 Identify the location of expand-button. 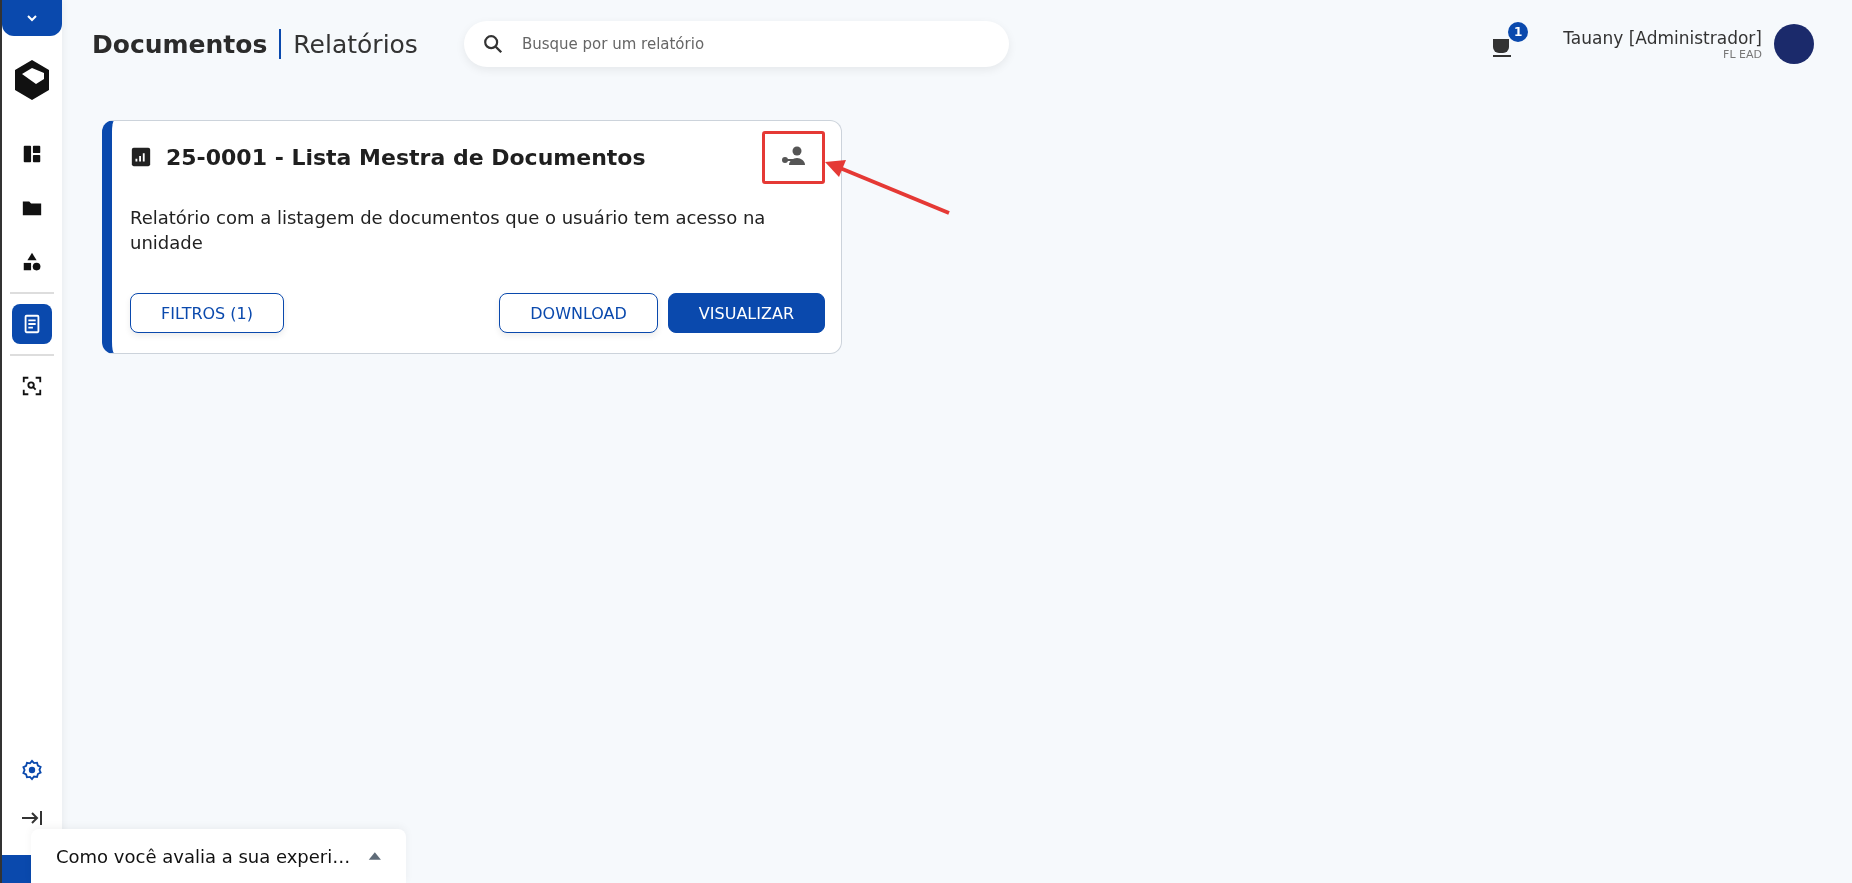
(32, 18).